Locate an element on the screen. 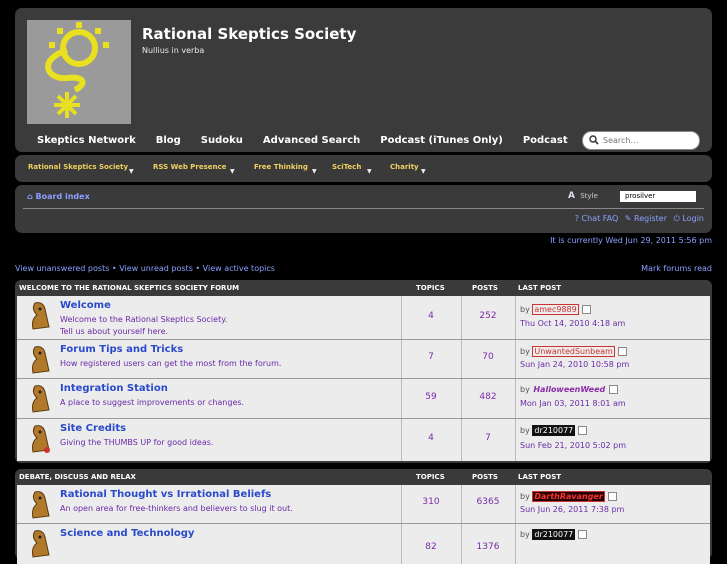  search-icon is located at coordinates (594, 140).